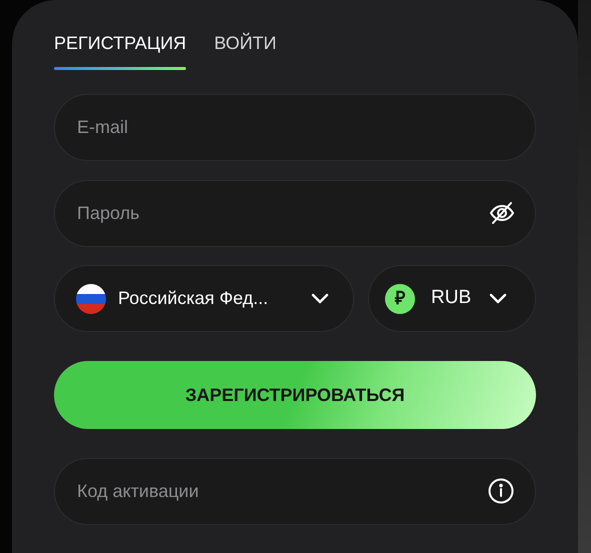  Describe the element at coordinates (120, 48) in the screenshot. I see `tab: РЕГИСТРАЦИЯ` at that location.